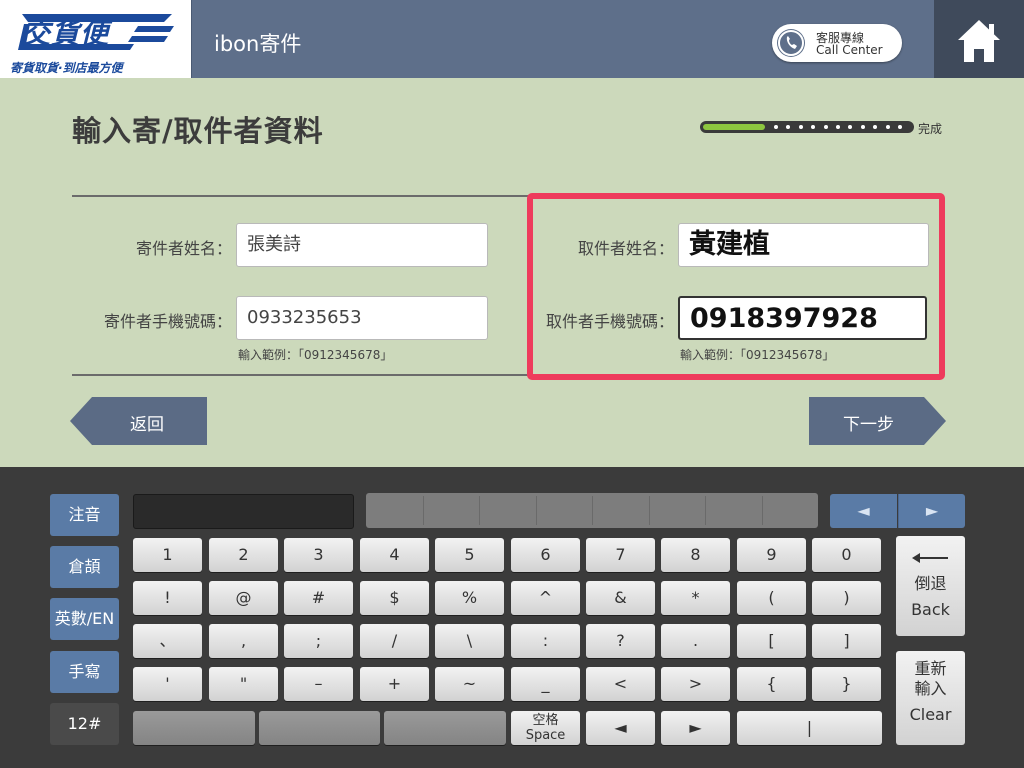 The height and width of the screenshot is (768, 1024). Describe the element at coordinates (545, 684) in the screenshot. I see `key-row4-5: _` at that location.